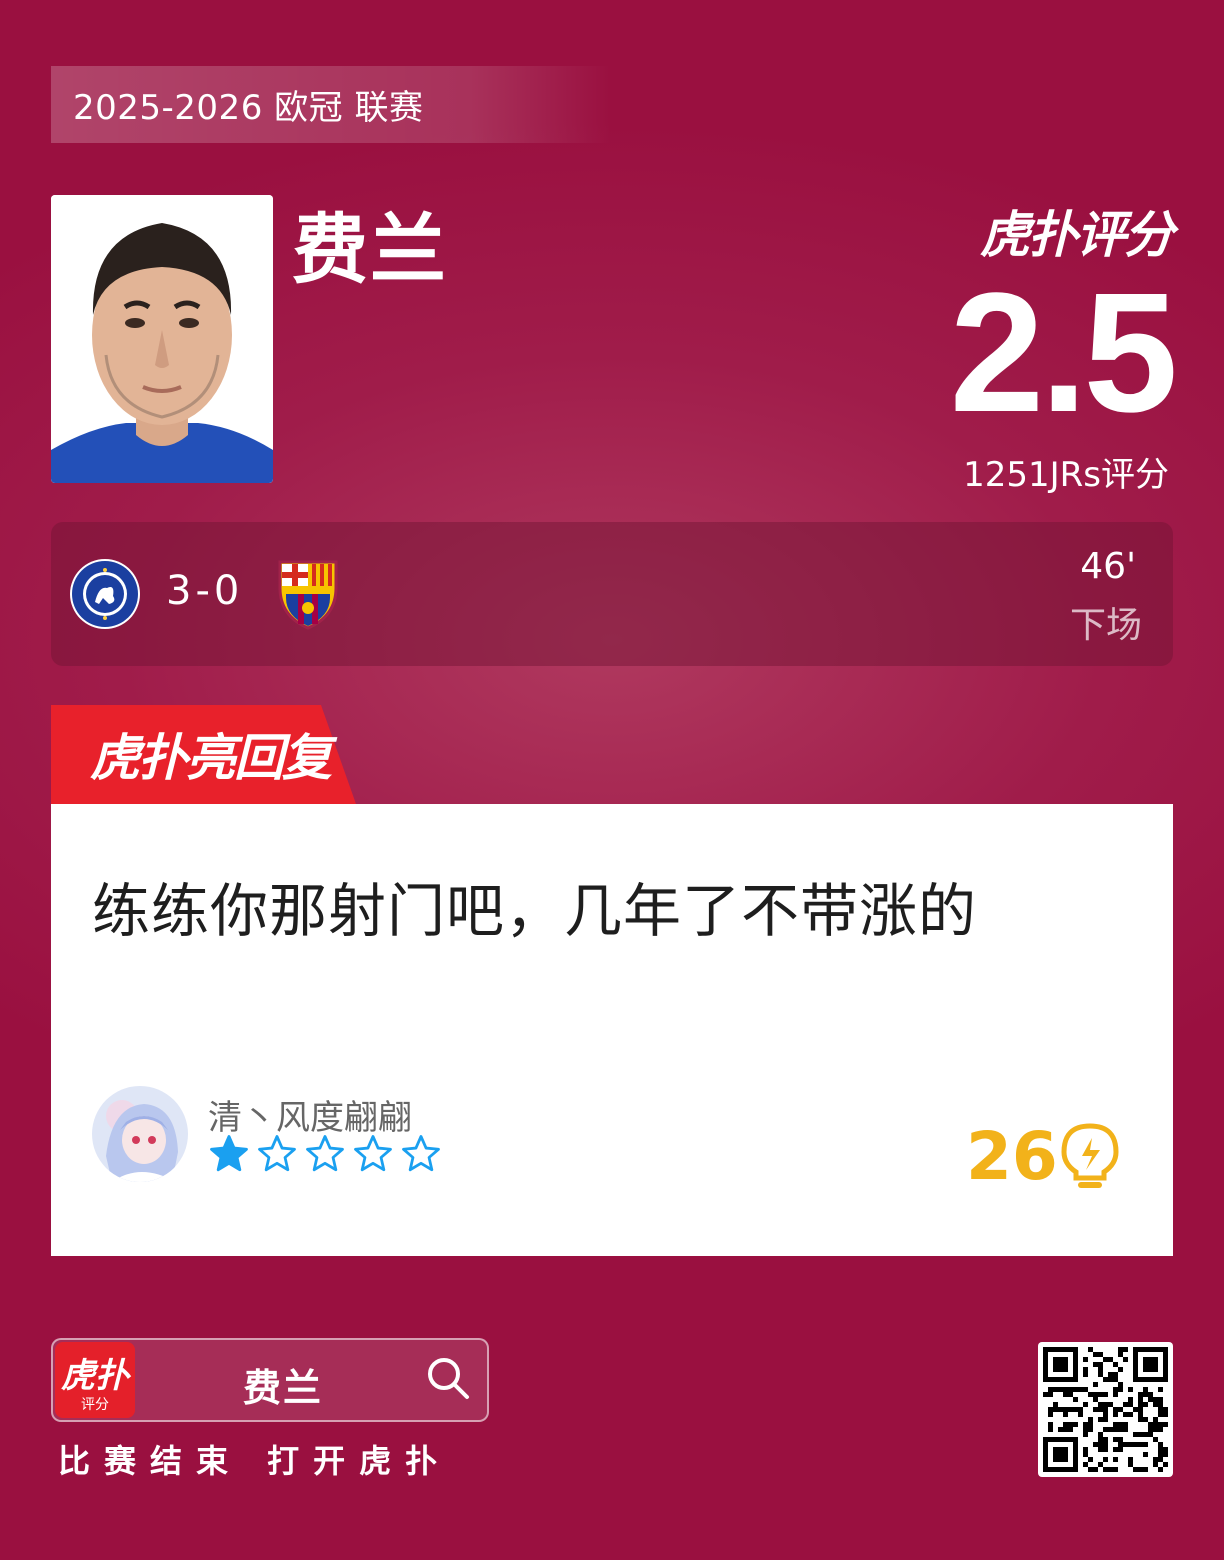  What do you see at coordinates (1063, 353) in the screenshot?
I see `rating-score: 2.5` at bounding box center [1063, 353].